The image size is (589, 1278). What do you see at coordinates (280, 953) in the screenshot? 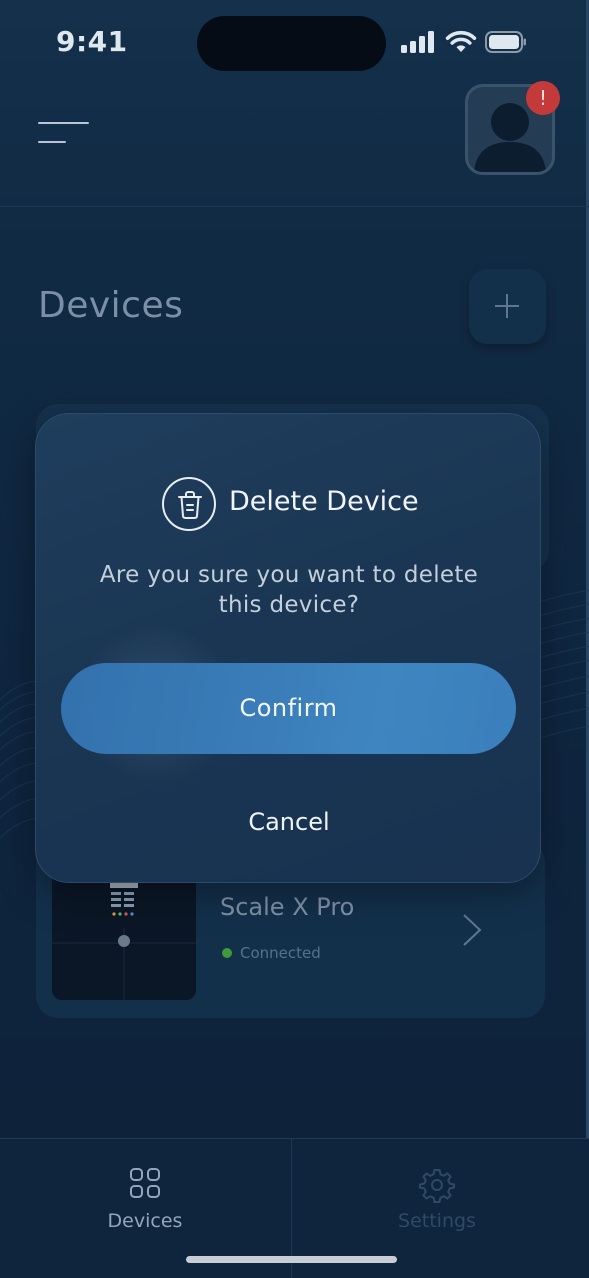
I see `device-status-label: Connected` at bounding box center [280, 953].